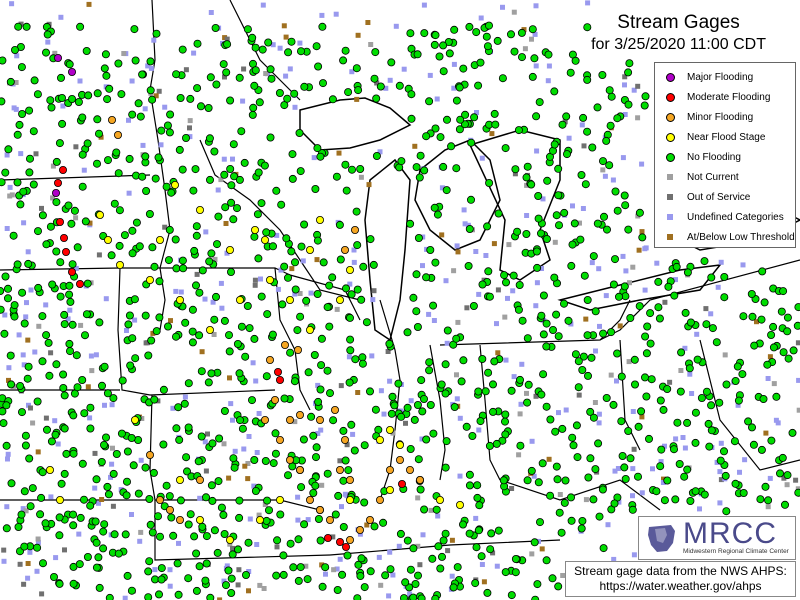 Image resolution: width=800 pixels, height=600 pixels. I want to click on source-url: https://water.weather.gov/ahps, so click(680, 586).